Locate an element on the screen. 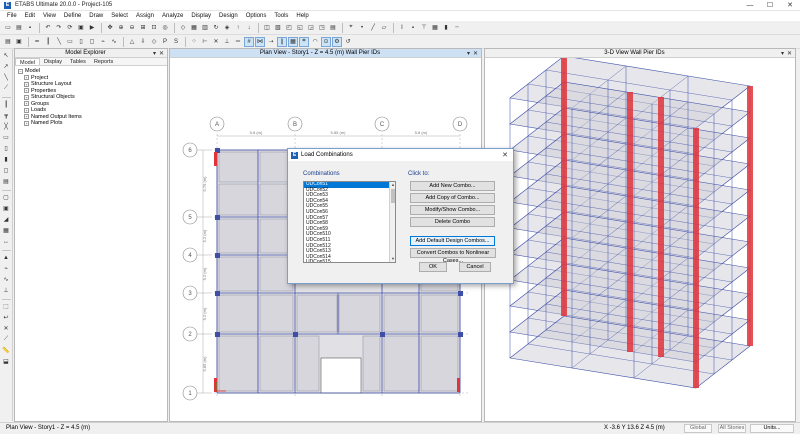 Image resolution: width=800 pixels, height=434 pixels. select-previous-icon: ↩ is located at coordinates (6, 317).